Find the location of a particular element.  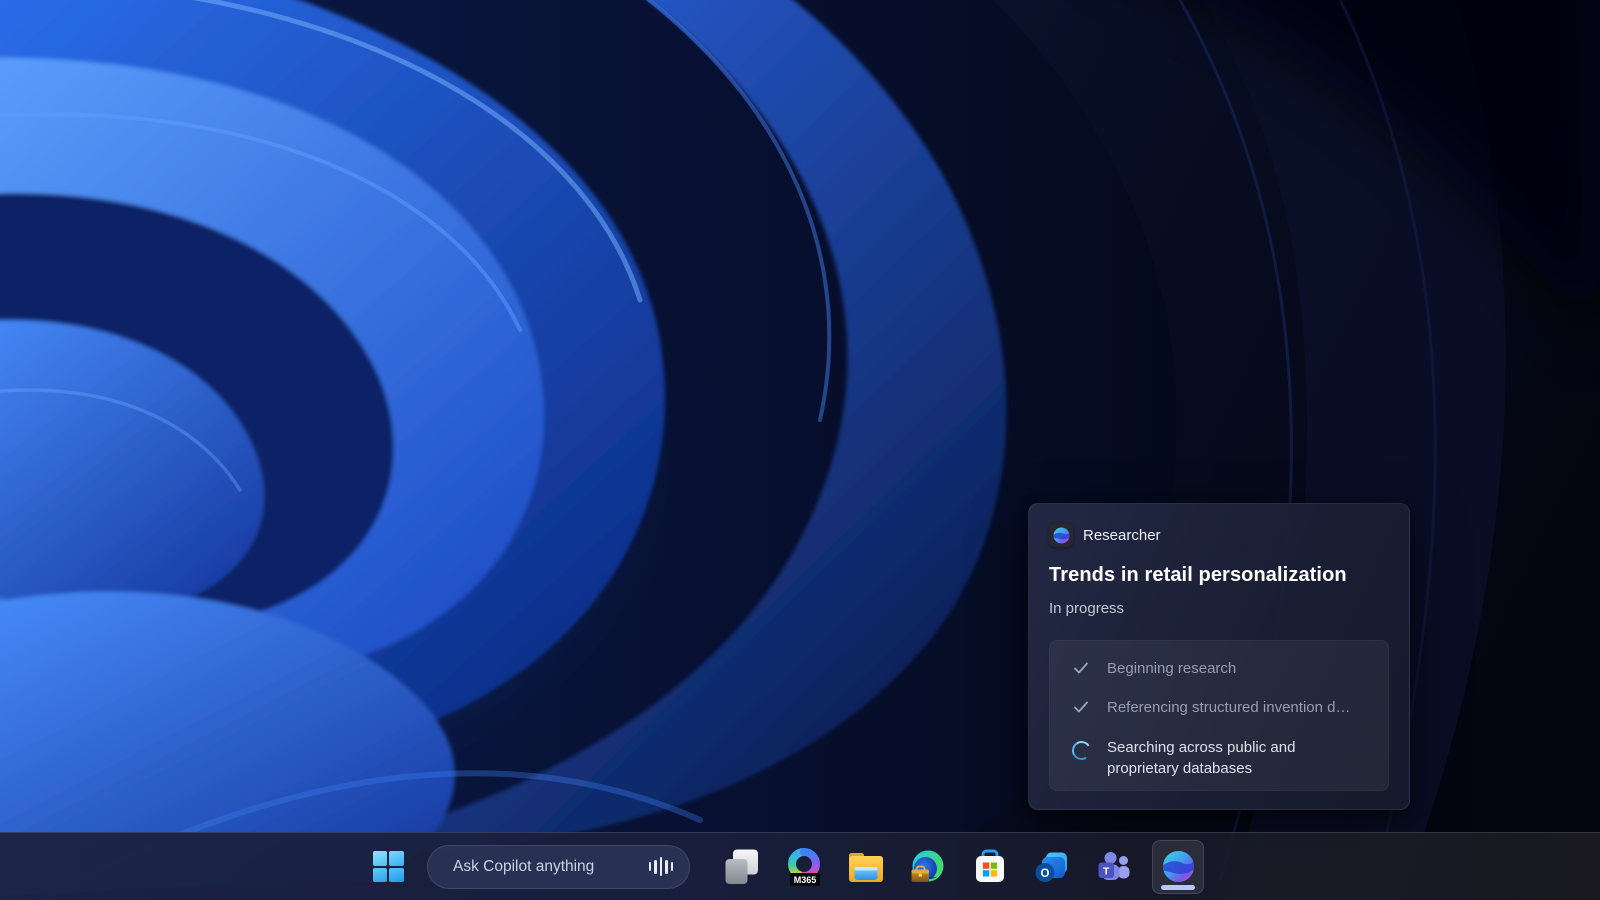

outlook-icon: O is located at coordinates (1051, 867).